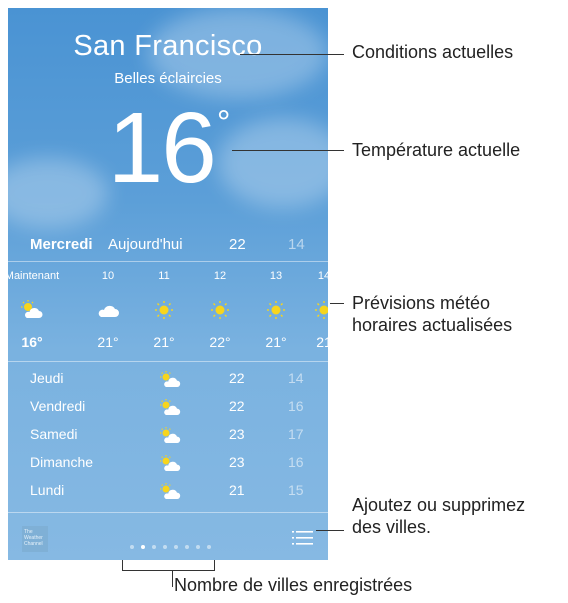  I want to click on current-condition: Belles éclaircies, so click(168, 78).